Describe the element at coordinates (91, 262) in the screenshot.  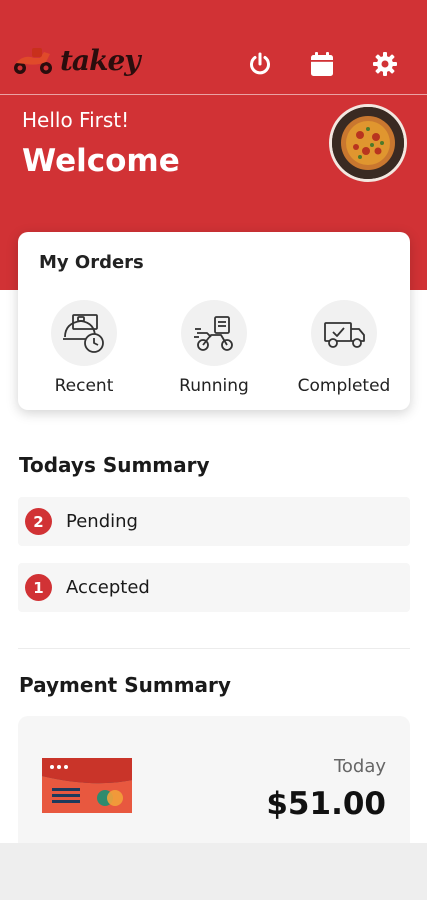
I see `my-orders-title: My Orders` at that location.